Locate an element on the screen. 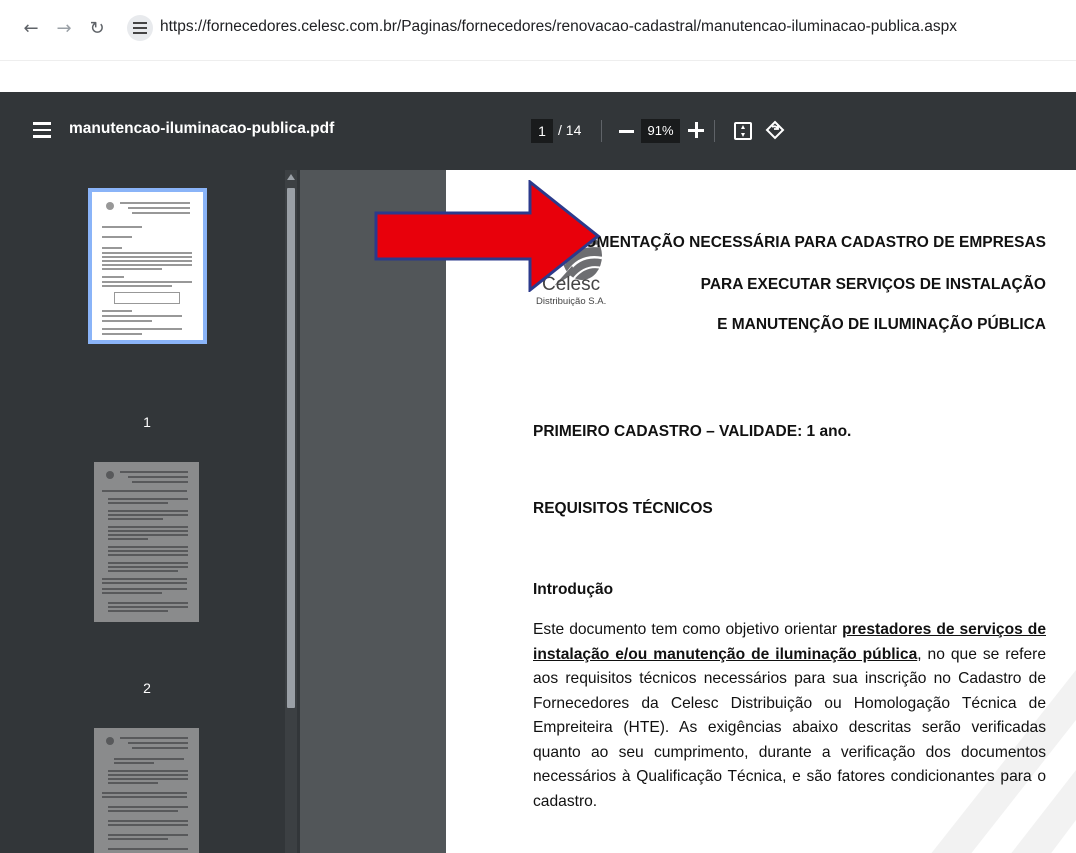 This screenshot has width=1076, height=853. fit-page-icon is located at coordinates (743, 131).